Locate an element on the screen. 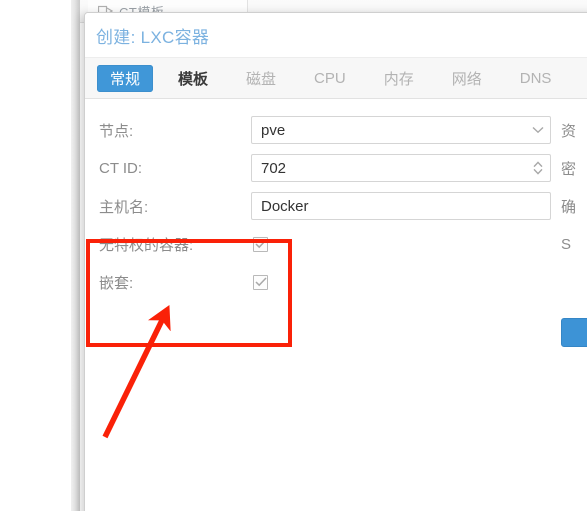 The height and width of the screenshot is (511, 587). dialog-tab-strip: 常规 模板 磁盘 CPU 内存 网络 DNS 确认 is located at coordinates (336, 78).